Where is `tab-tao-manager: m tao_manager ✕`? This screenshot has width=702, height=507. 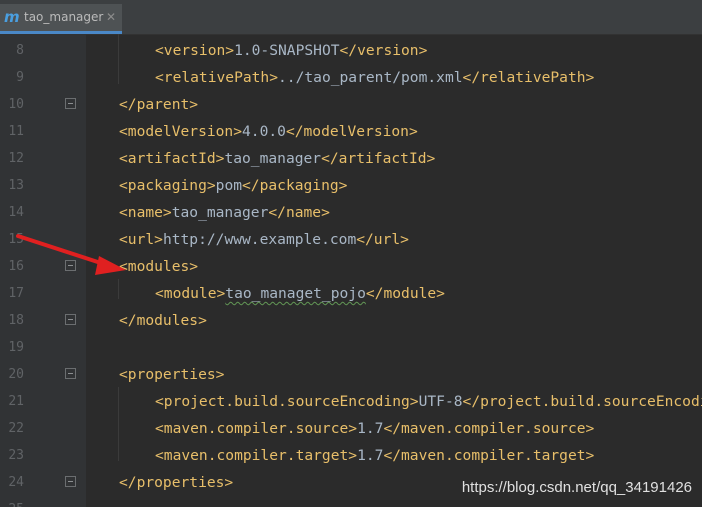
tab-tao-manager: m tao_manager ✕ is located at coordinates (61, 19).